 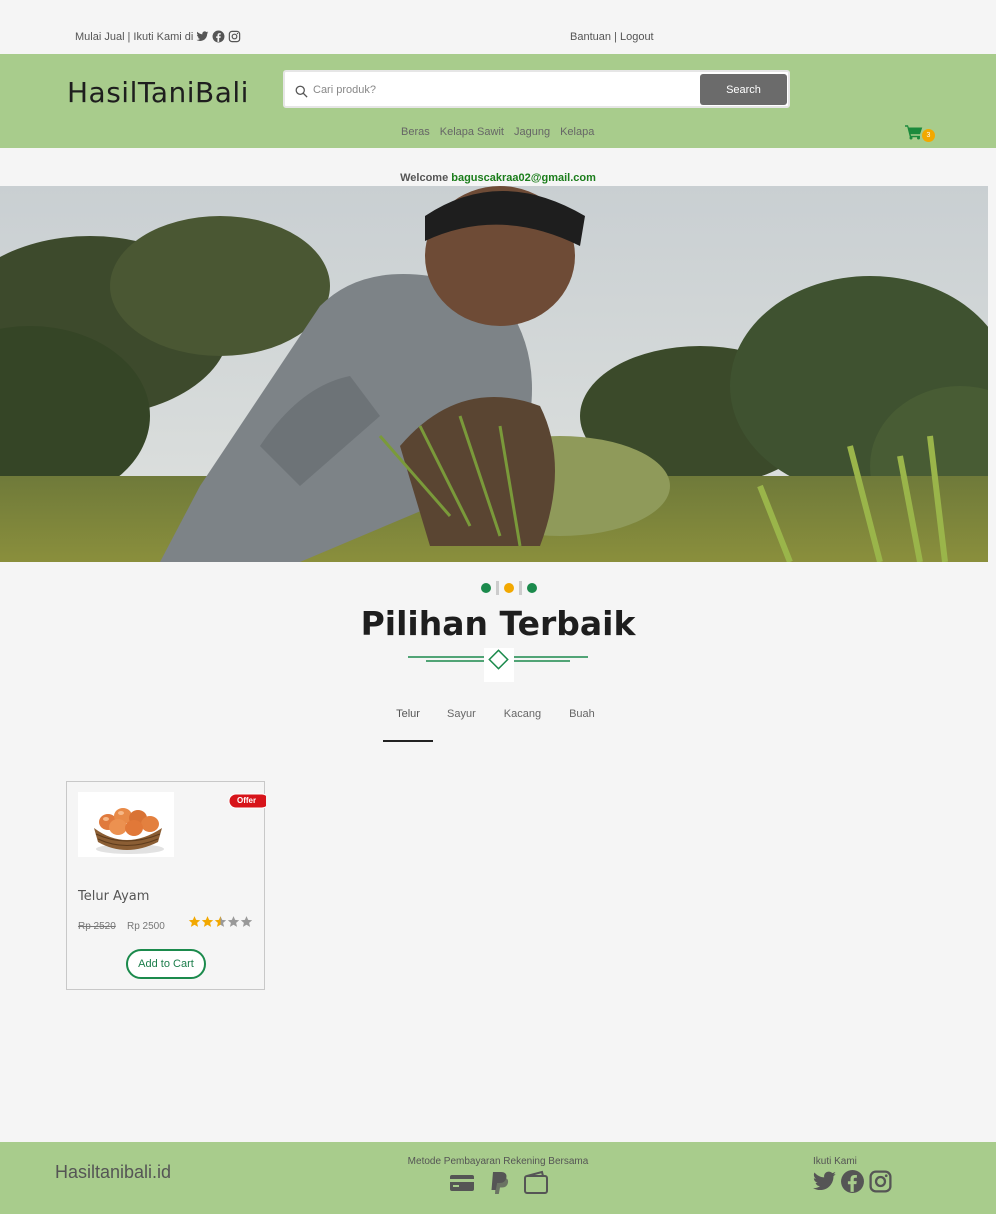 What do you see at coordinates (158, 92) in the screenshot?
I see `site-logo: HasilTaniBali` at bounding box center [158, 92].